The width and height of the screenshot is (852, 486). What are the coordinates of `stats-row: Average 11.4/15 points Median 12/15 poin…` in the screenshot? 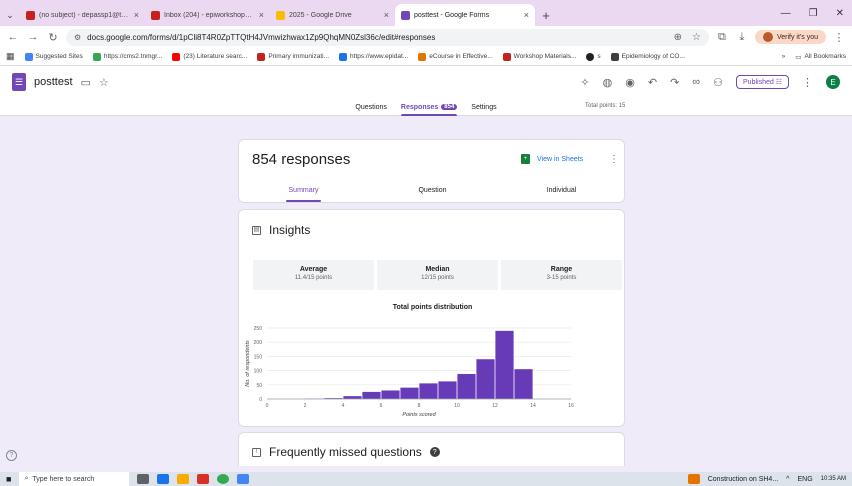 It's located at (437, 275).